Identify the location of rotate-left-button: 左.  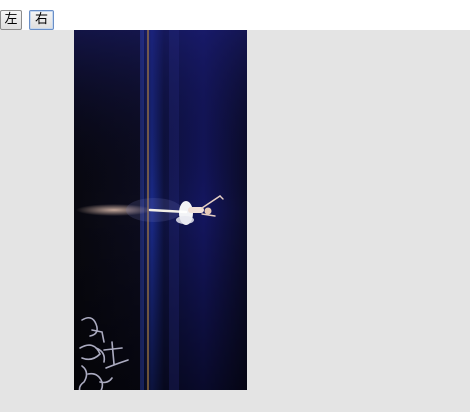
(11, 20).